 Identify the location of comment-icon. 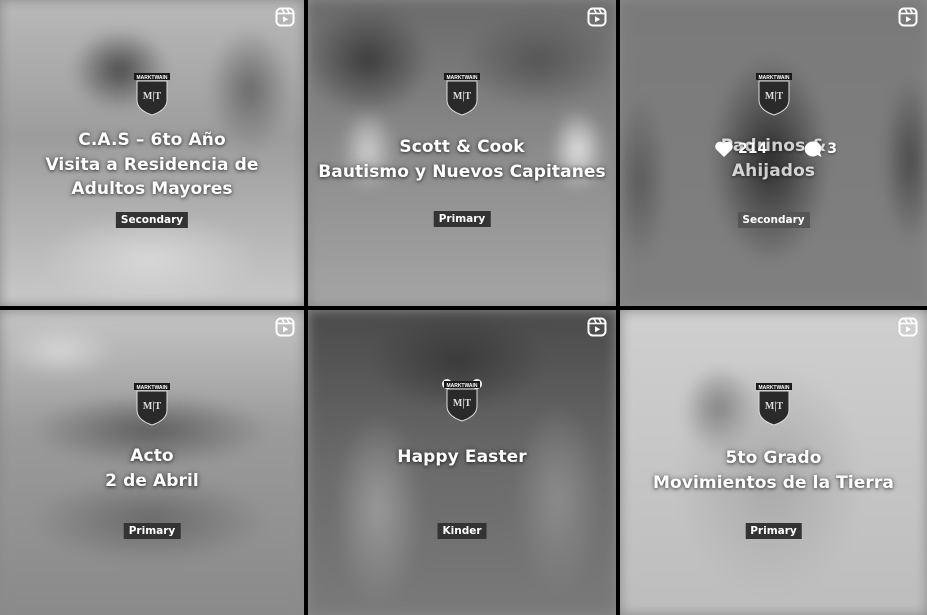
(813, 149).